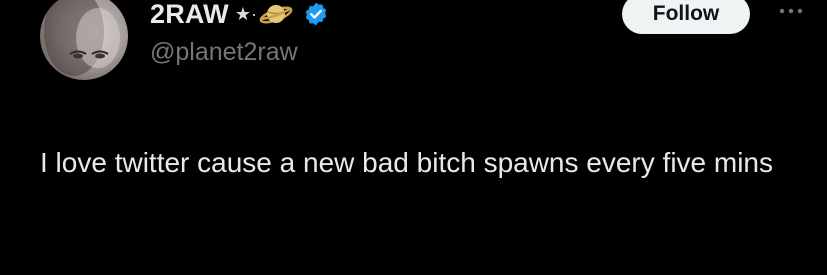  I want to click on name-decoration-text: ★·, so click(245, 14).